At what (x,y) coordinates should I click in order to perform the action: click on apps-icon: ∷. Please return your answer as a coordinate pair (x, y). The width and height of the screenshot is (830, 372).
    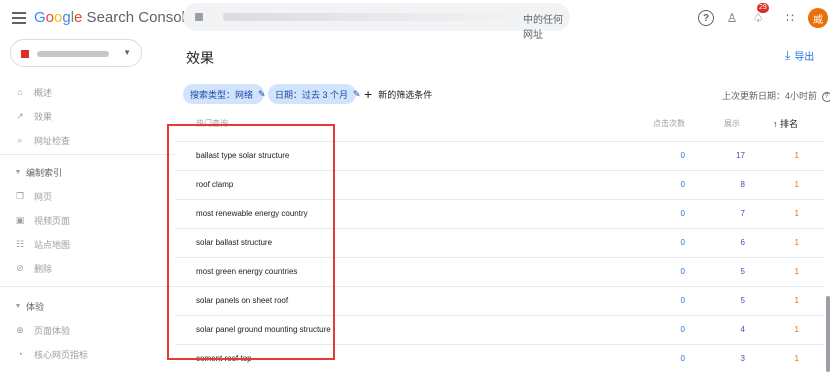
    Looking at the image, I should click on (790, 18).